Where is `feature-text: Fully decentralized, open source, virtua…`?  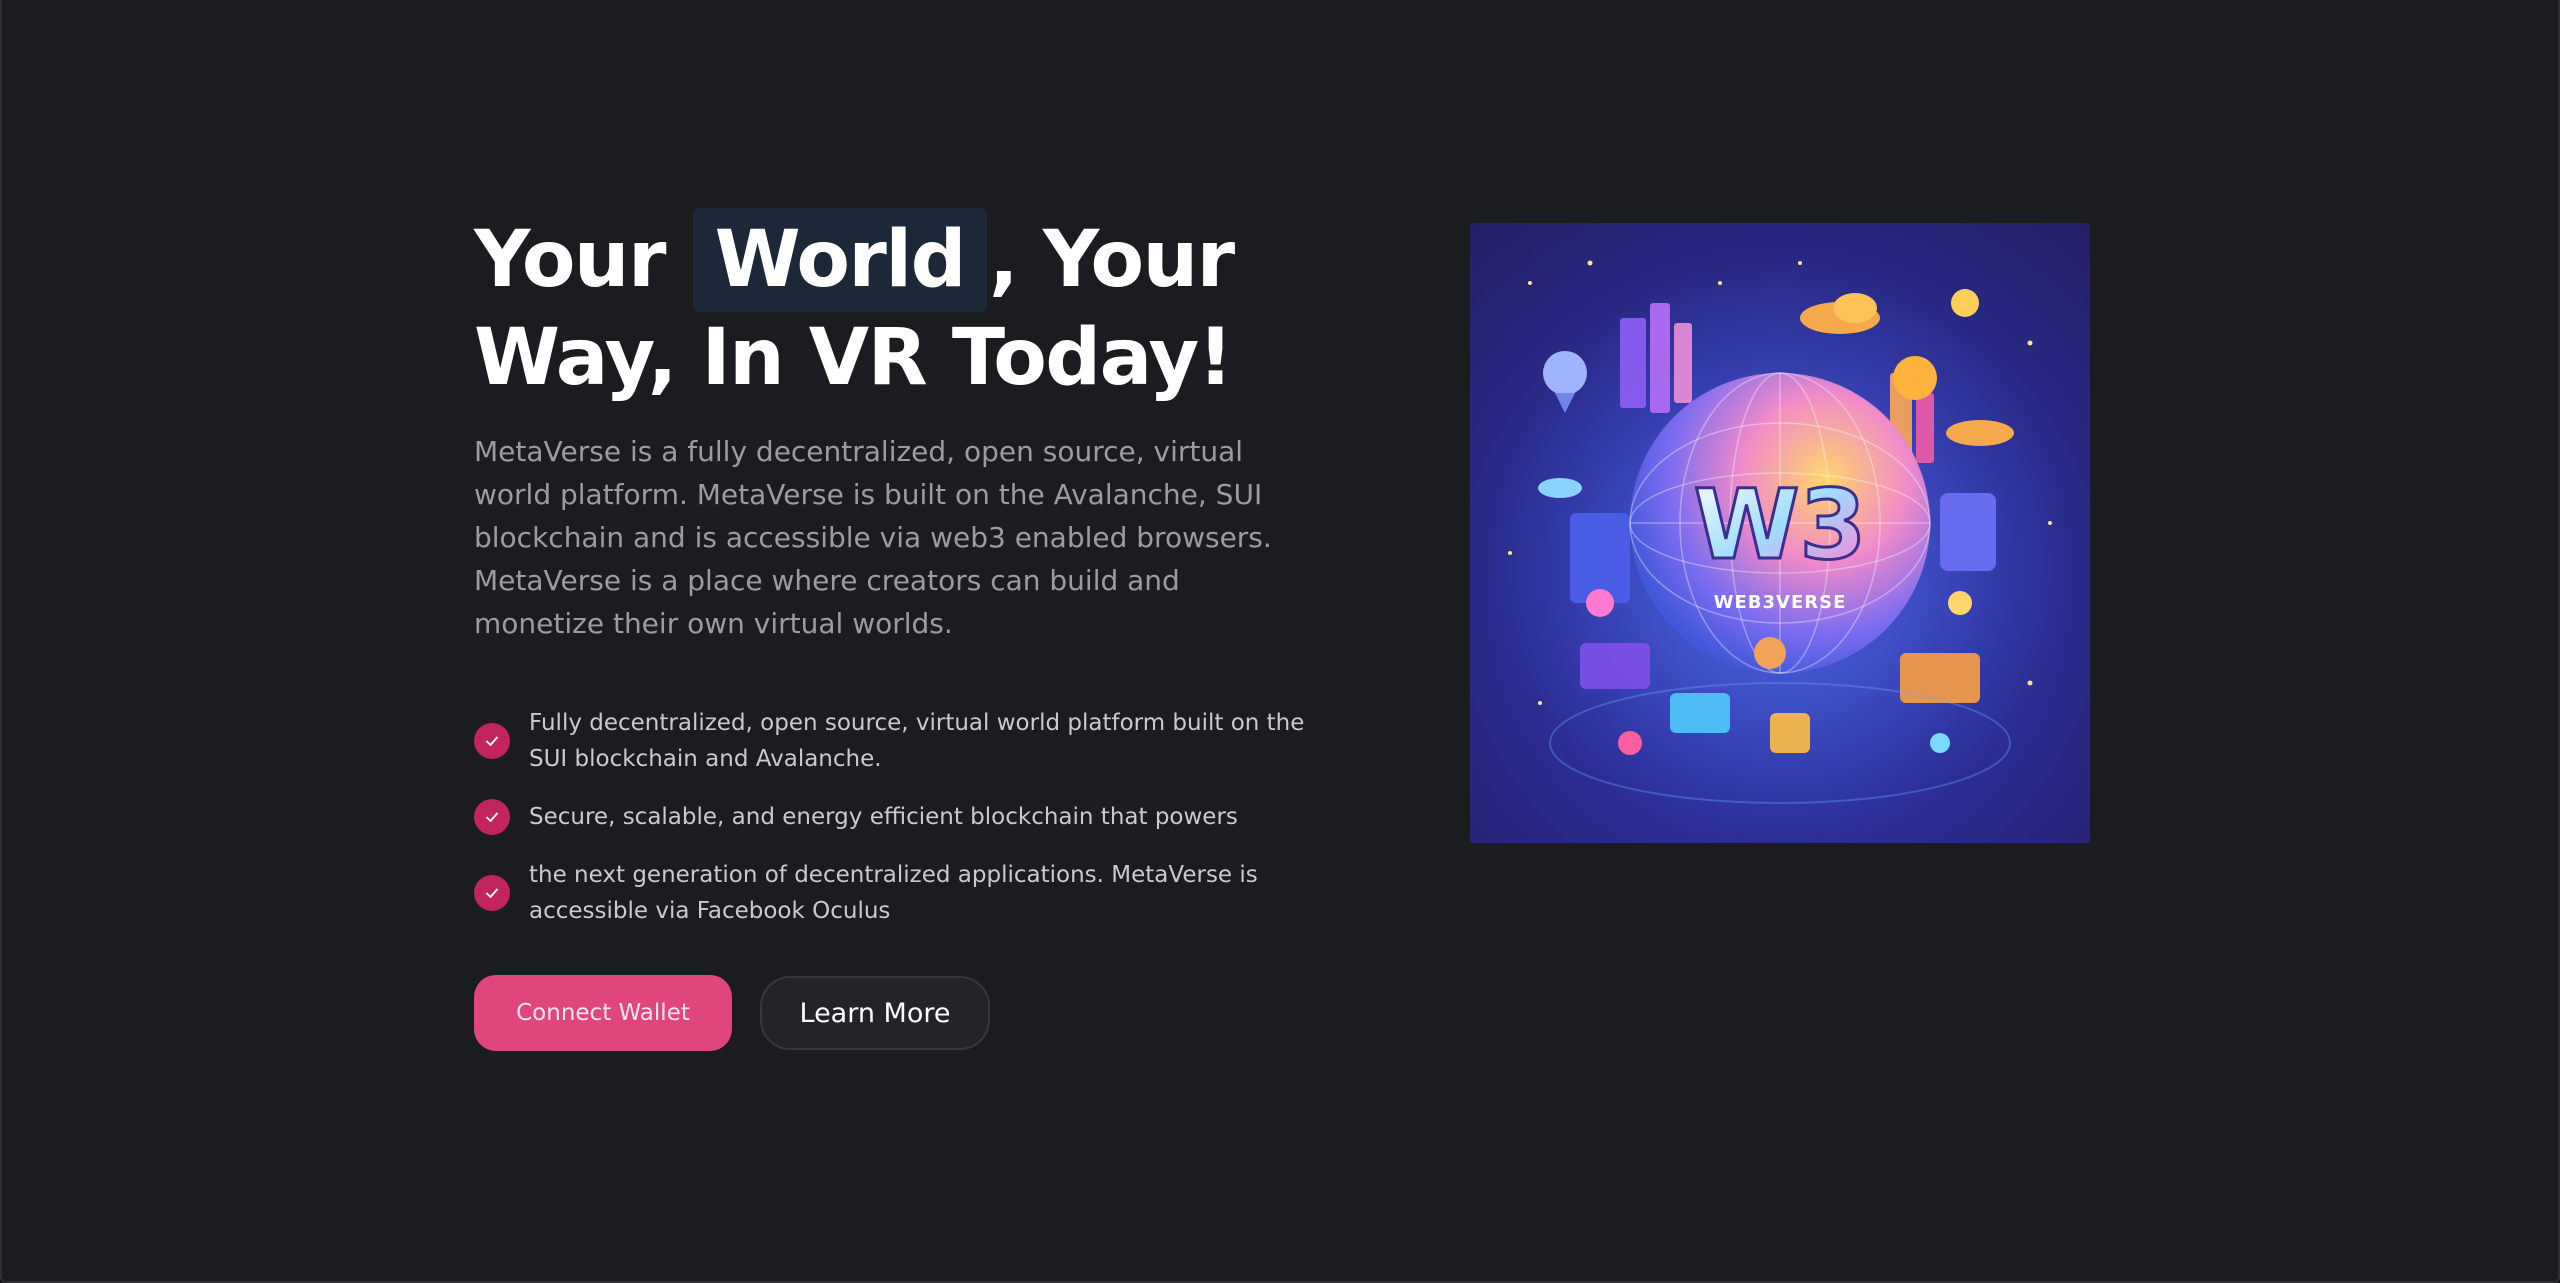 feature-text: Fully decentralized, open source, virtua… is located at coordinates (917, 741).